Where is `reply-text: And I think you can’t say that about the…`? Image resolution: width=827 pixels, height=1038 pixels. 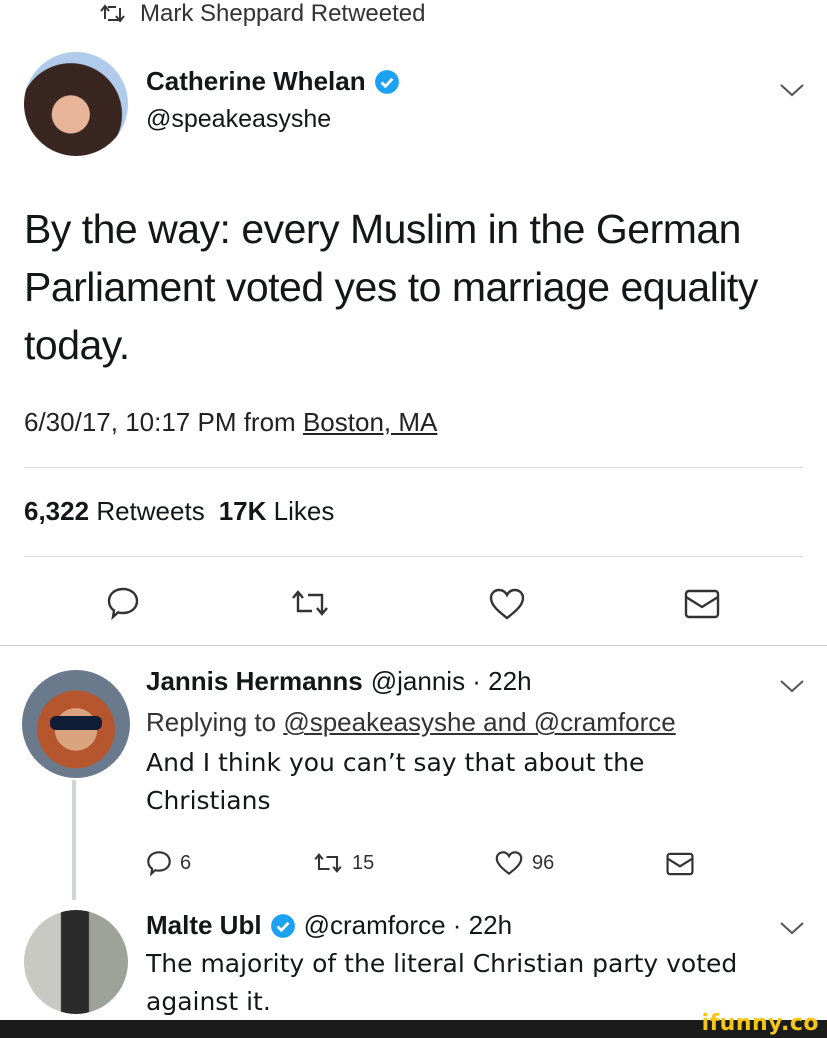
reply-text: And I think you can’t say that about the… is located at coordinates (411, 782).